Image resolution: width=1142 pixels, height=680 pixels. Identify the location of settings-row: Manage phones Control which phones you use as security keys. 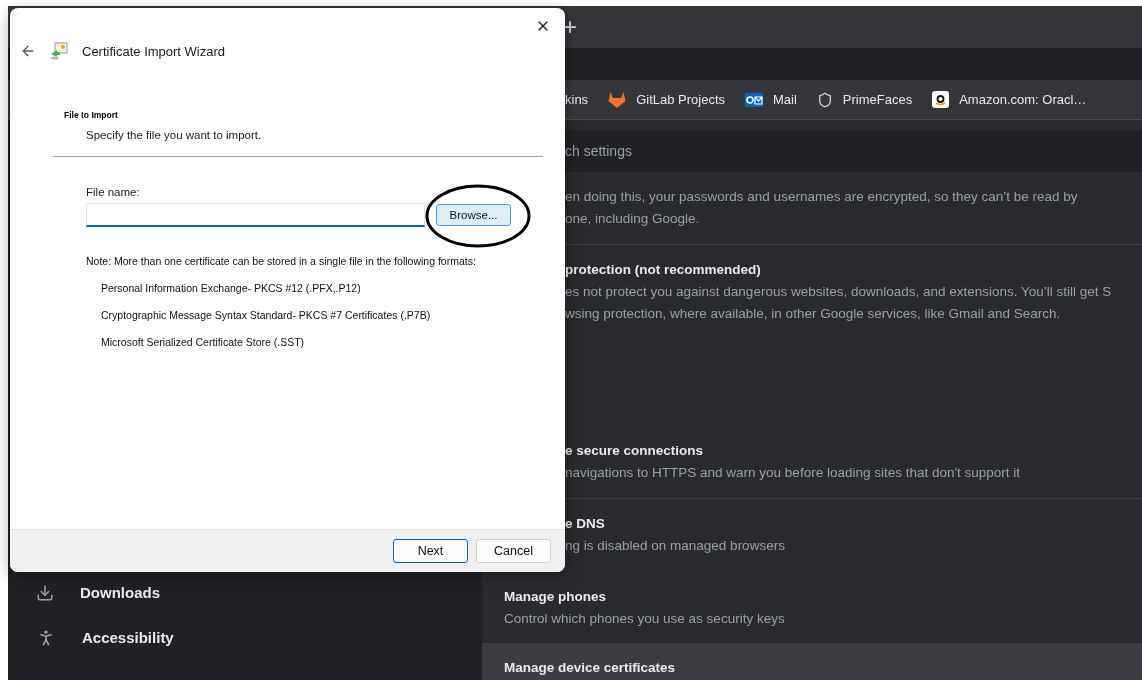
(812, 607).